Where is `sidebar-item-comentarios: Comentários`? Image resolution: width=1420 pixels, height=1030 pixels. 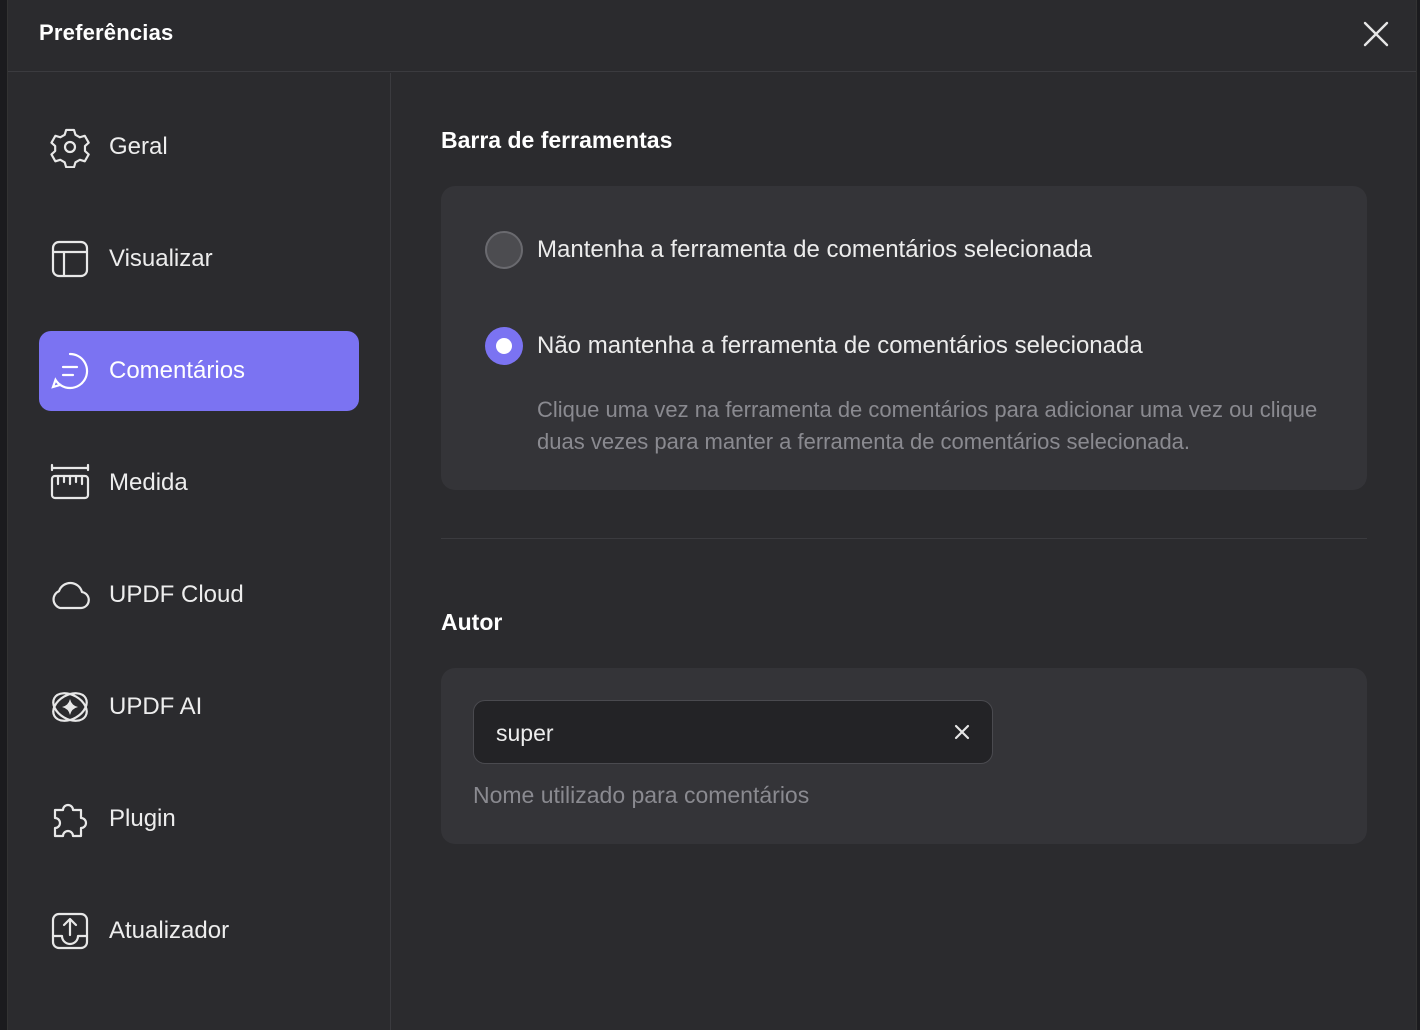 sidebar-item-comentarios: Comentários is located at coordinates (199, 371).